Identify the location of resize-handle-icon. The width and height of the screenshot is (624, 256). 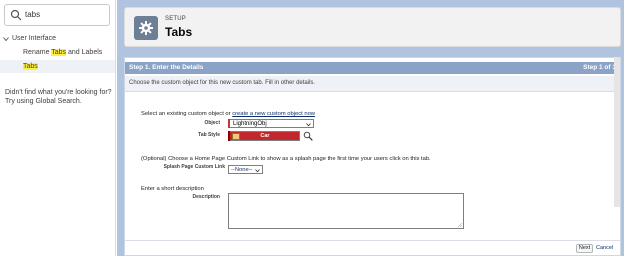
(460, 225).